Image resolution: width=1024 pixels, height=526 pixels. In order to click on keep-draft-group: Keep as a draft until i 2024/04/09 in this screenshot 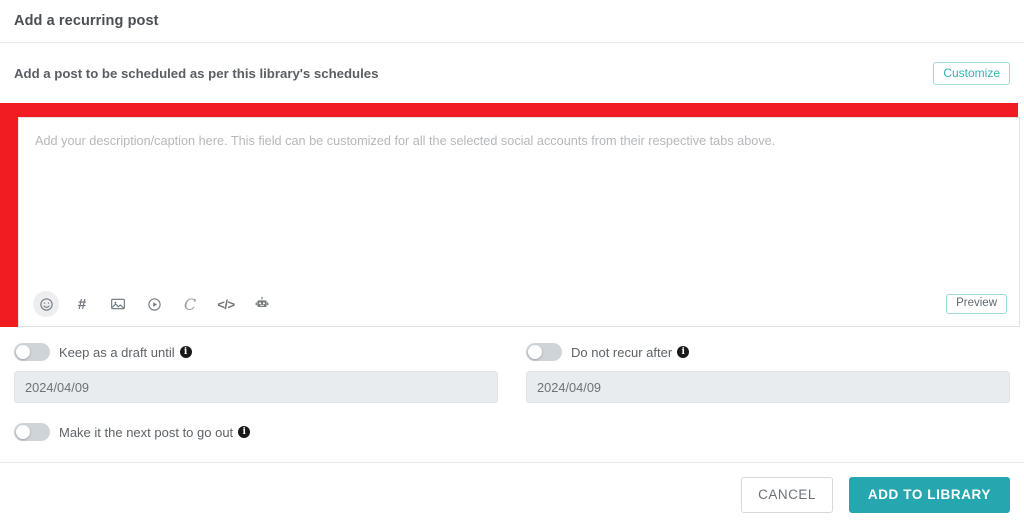, I will do `click(256, 369)`.